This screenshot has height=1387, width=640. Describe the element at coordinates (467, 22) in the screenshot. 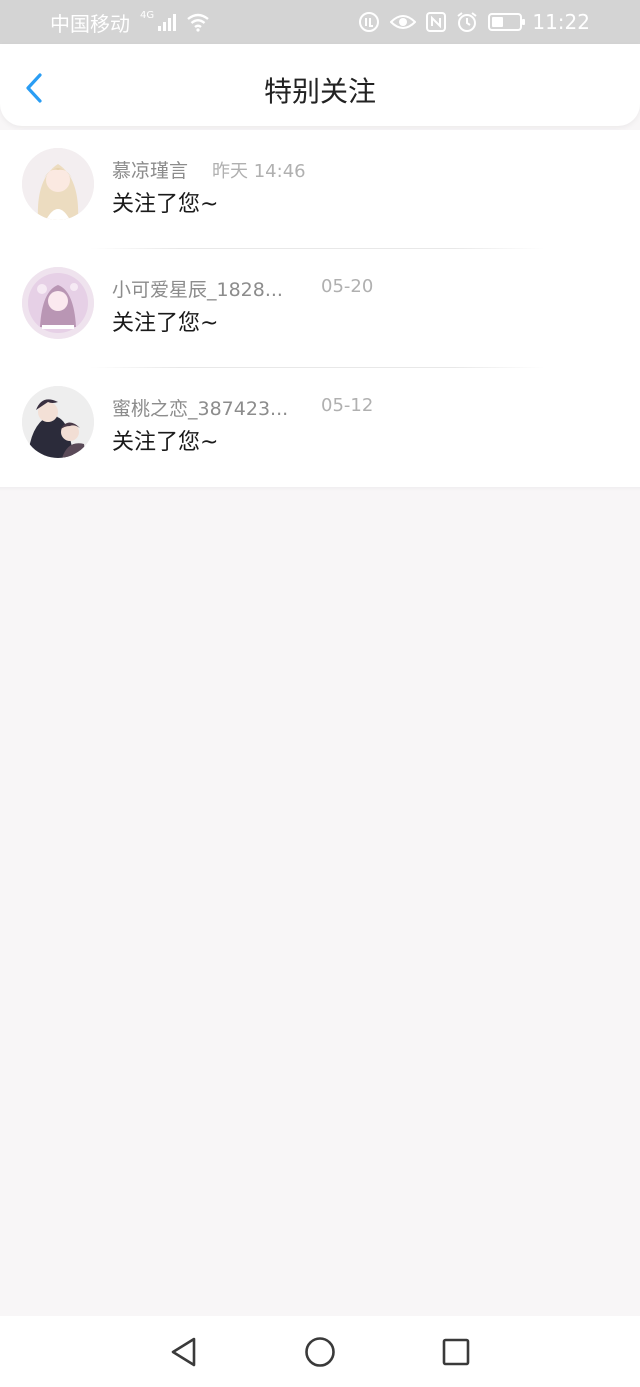

I see `alarm-icon` at that location.